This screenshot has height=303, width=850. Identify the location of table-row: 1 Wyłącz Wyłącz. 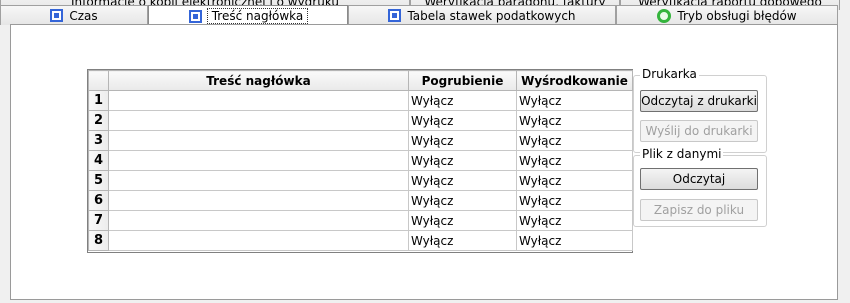
(360, 100).